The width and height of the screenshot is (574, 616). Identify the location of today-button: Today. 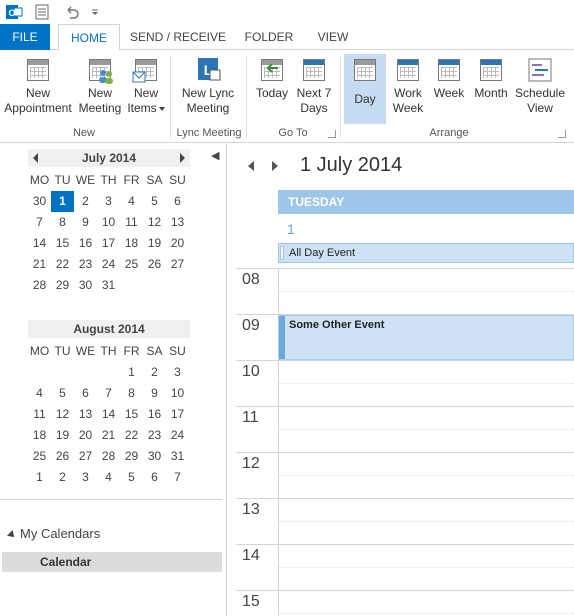
(272, 89).